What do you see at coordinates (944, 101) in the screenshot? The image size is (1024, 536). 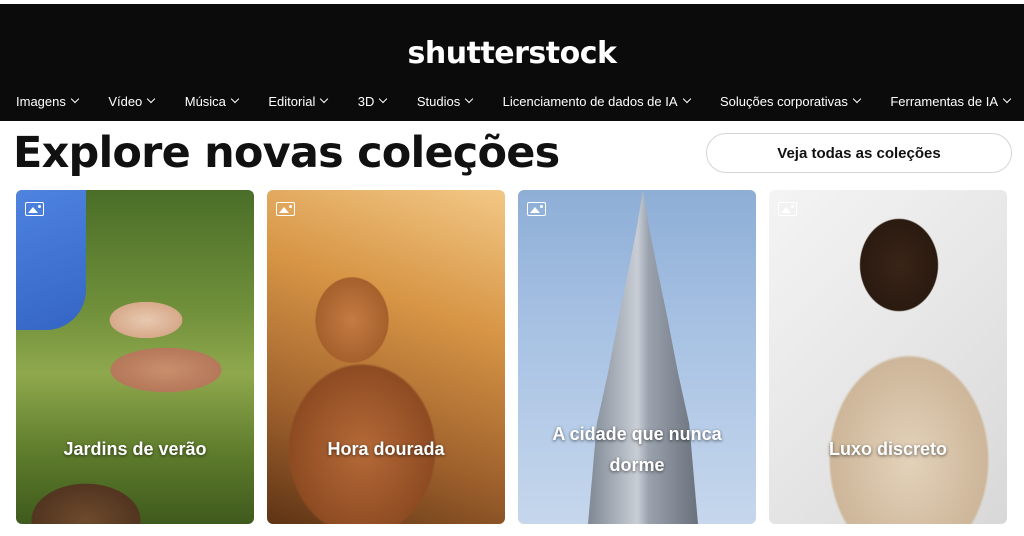 I see `nav-item-label: Ferramentas de IA` at bounding box center [944, 101].